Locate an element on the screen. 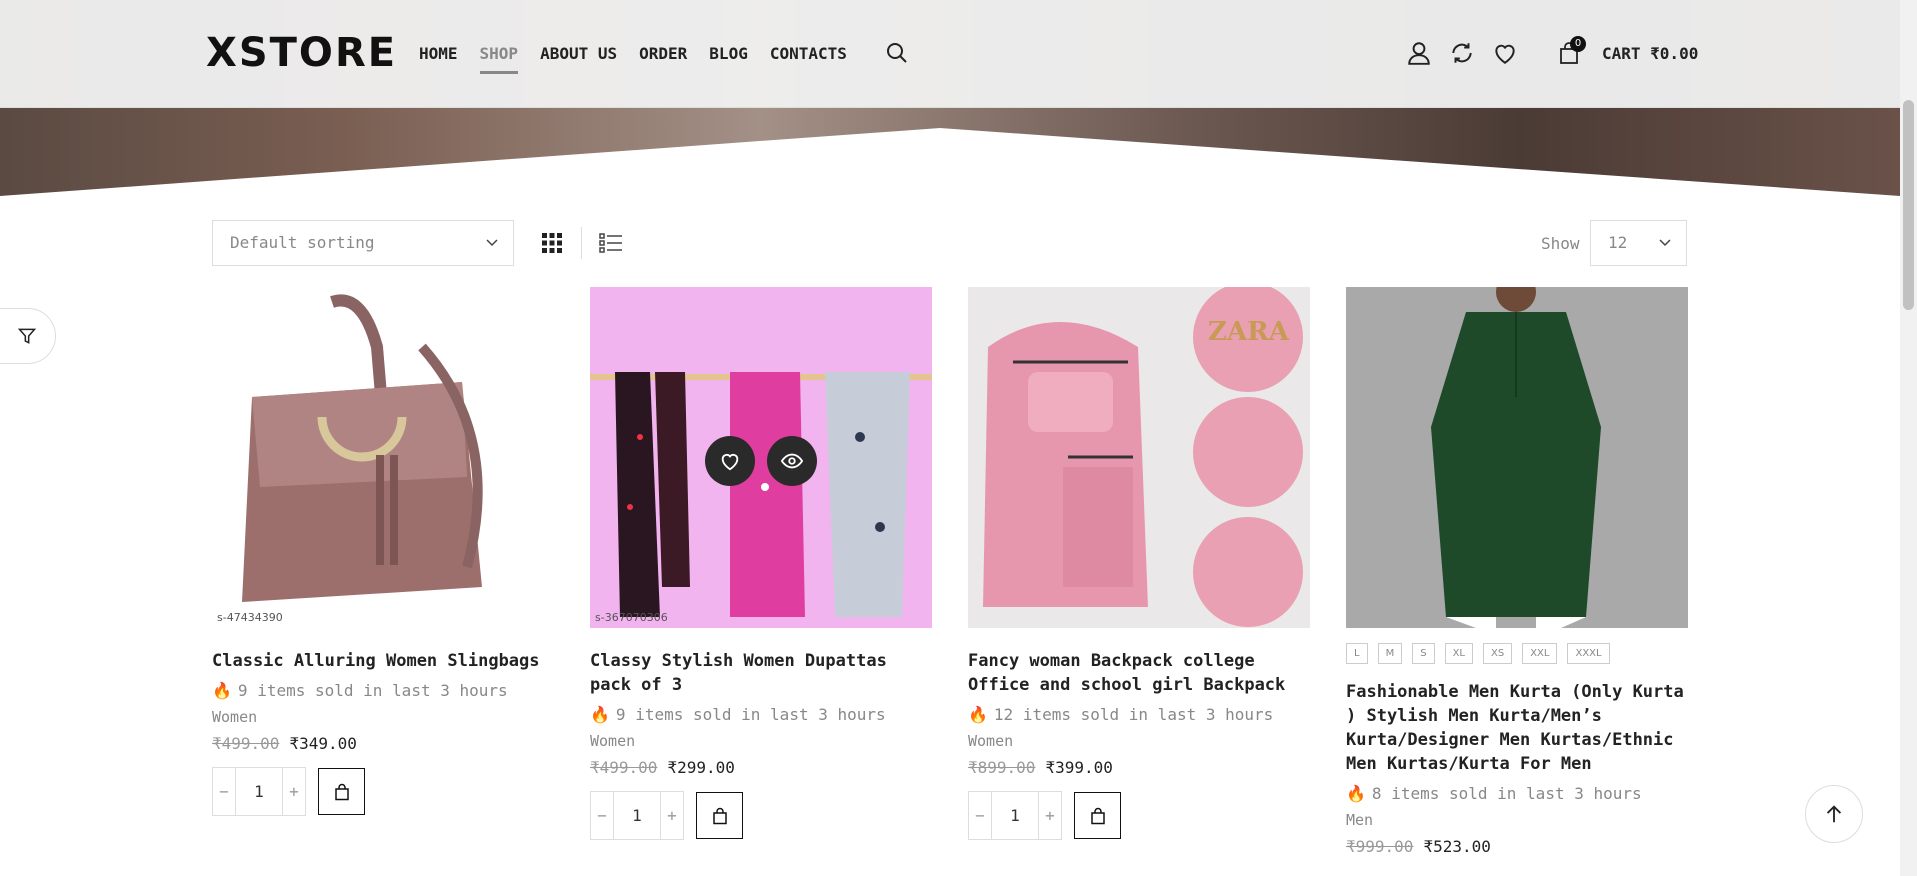  nav-home: HOME is located at coordinates (438, 59).